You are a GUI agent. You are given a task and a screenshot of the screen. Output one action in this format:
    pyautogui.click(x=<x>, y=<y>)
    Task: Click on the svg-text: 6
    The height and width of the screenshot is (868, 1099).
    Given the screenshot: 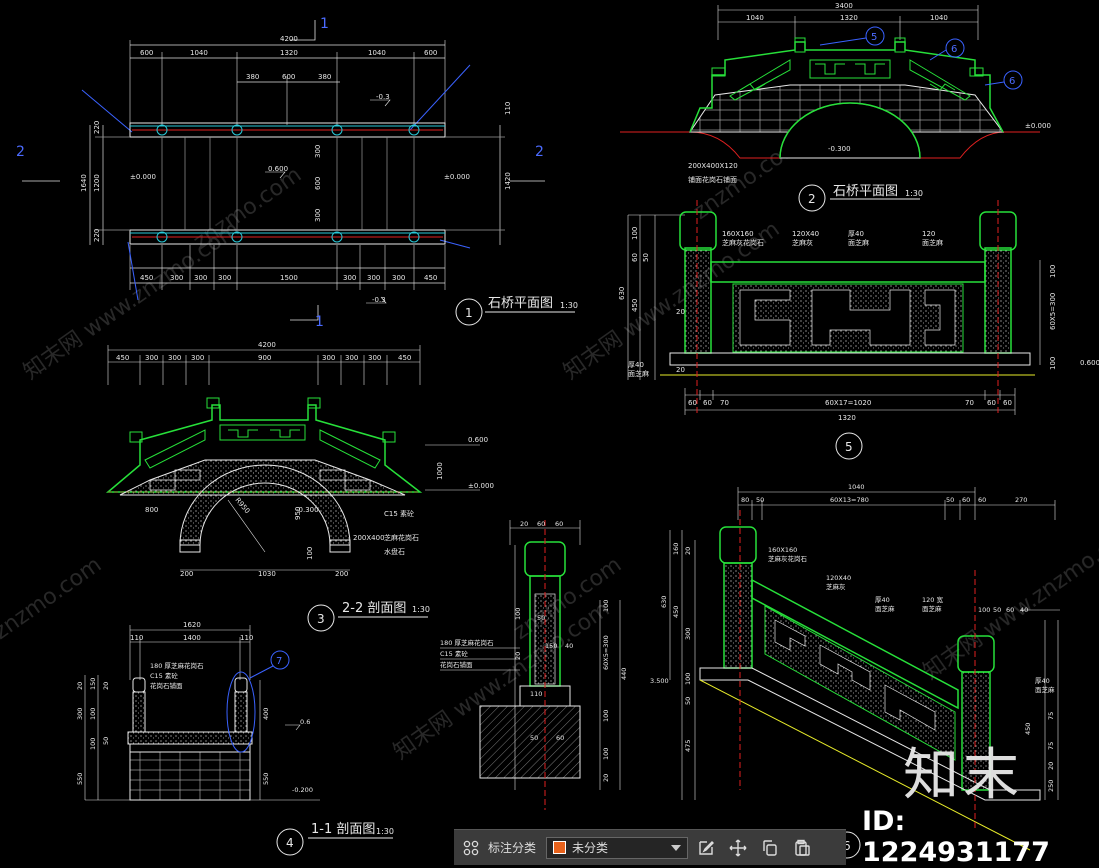 What is the action you would take?
    pyautogui.click(x=954, y=49)
    